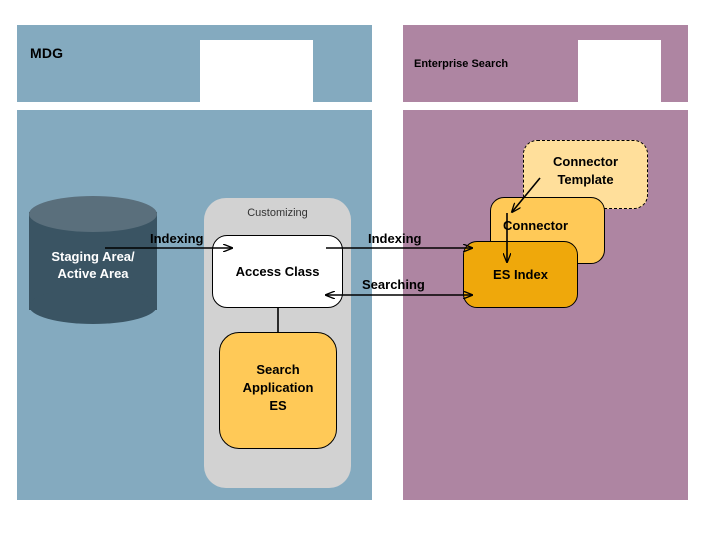 Image resolution: width=720 pixels, height=540 pixels. What do you see at coordinates (535, 225) in the screenshot?
I see `connector-label: Connector` at bounding box center [535, 225].